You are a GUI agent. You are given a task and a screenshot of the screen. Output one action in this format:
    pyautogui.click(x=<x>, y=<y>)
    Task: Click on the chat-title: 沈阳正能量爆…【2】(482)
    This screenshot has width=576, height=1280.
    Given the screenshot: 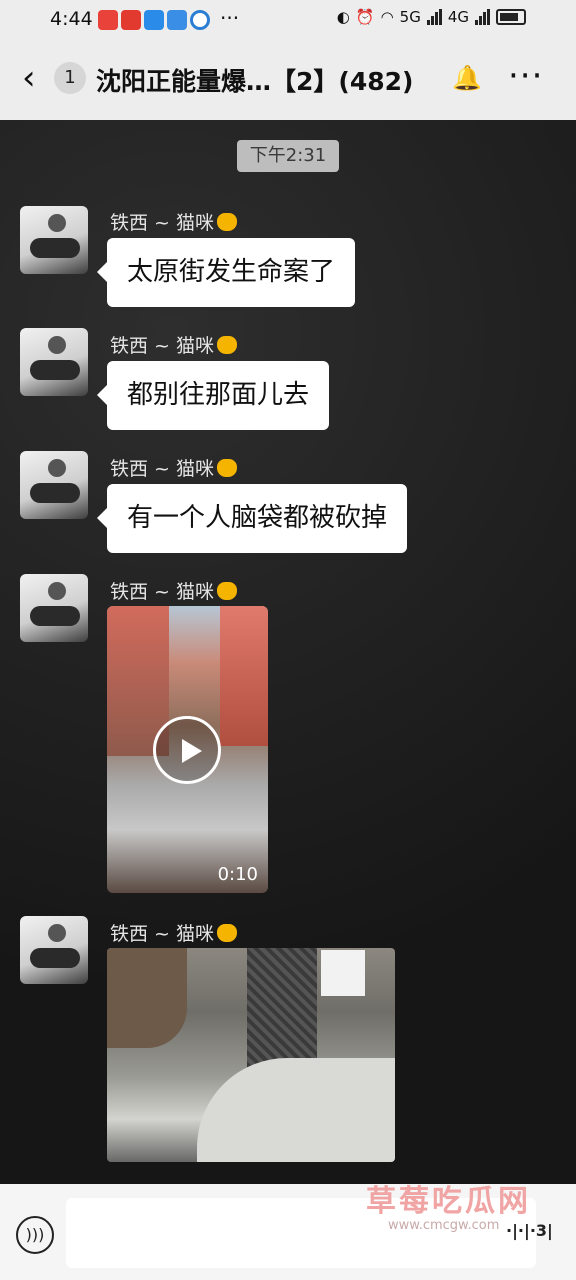 What is the action you would take?
    pyautogui.click(x=255, y=81)
    